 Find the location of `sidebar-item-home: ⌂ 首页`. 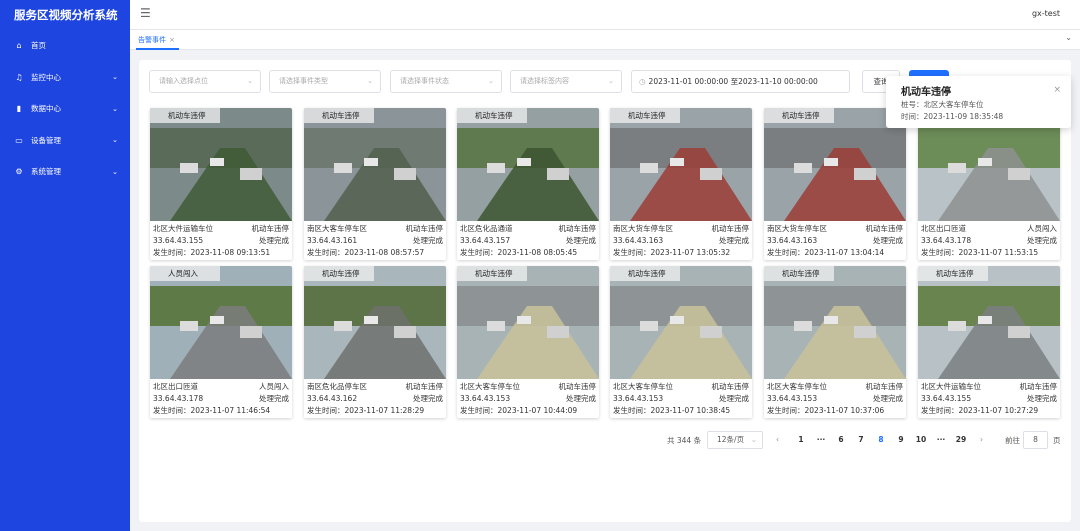

sidebar-item-home: ⌂ 首页 is located at coordinates (65, 46).